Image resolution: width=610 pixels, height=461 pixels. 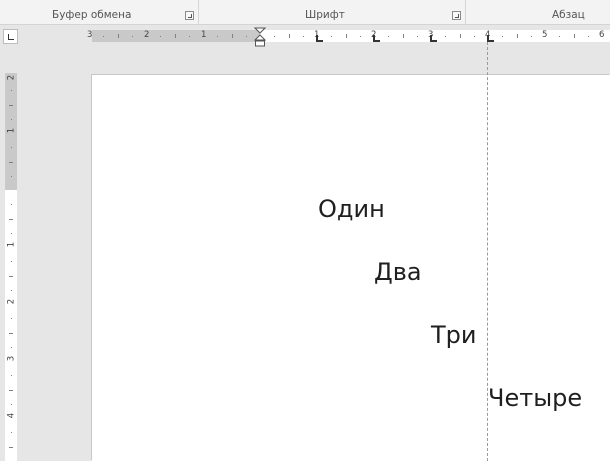 What do you see at coordinates (92, 15) in the screenshot?
I see `group-label-clipboard: Буфер обмена` at bounding box center [92, 15].